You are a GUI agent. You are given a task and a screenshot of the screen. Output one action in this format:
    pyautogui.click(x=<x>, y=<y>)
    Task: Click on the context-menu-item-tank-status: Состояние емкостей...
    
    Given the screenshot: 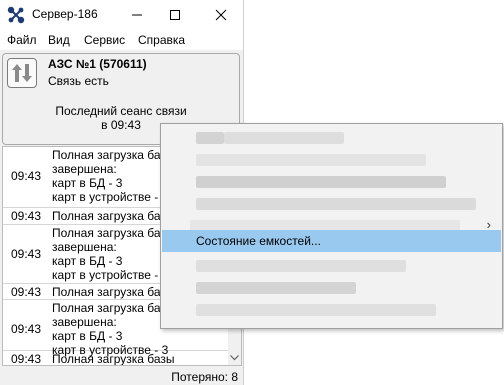 What is the action you would take?
    pyautogui.click(x=331, y=241)
    